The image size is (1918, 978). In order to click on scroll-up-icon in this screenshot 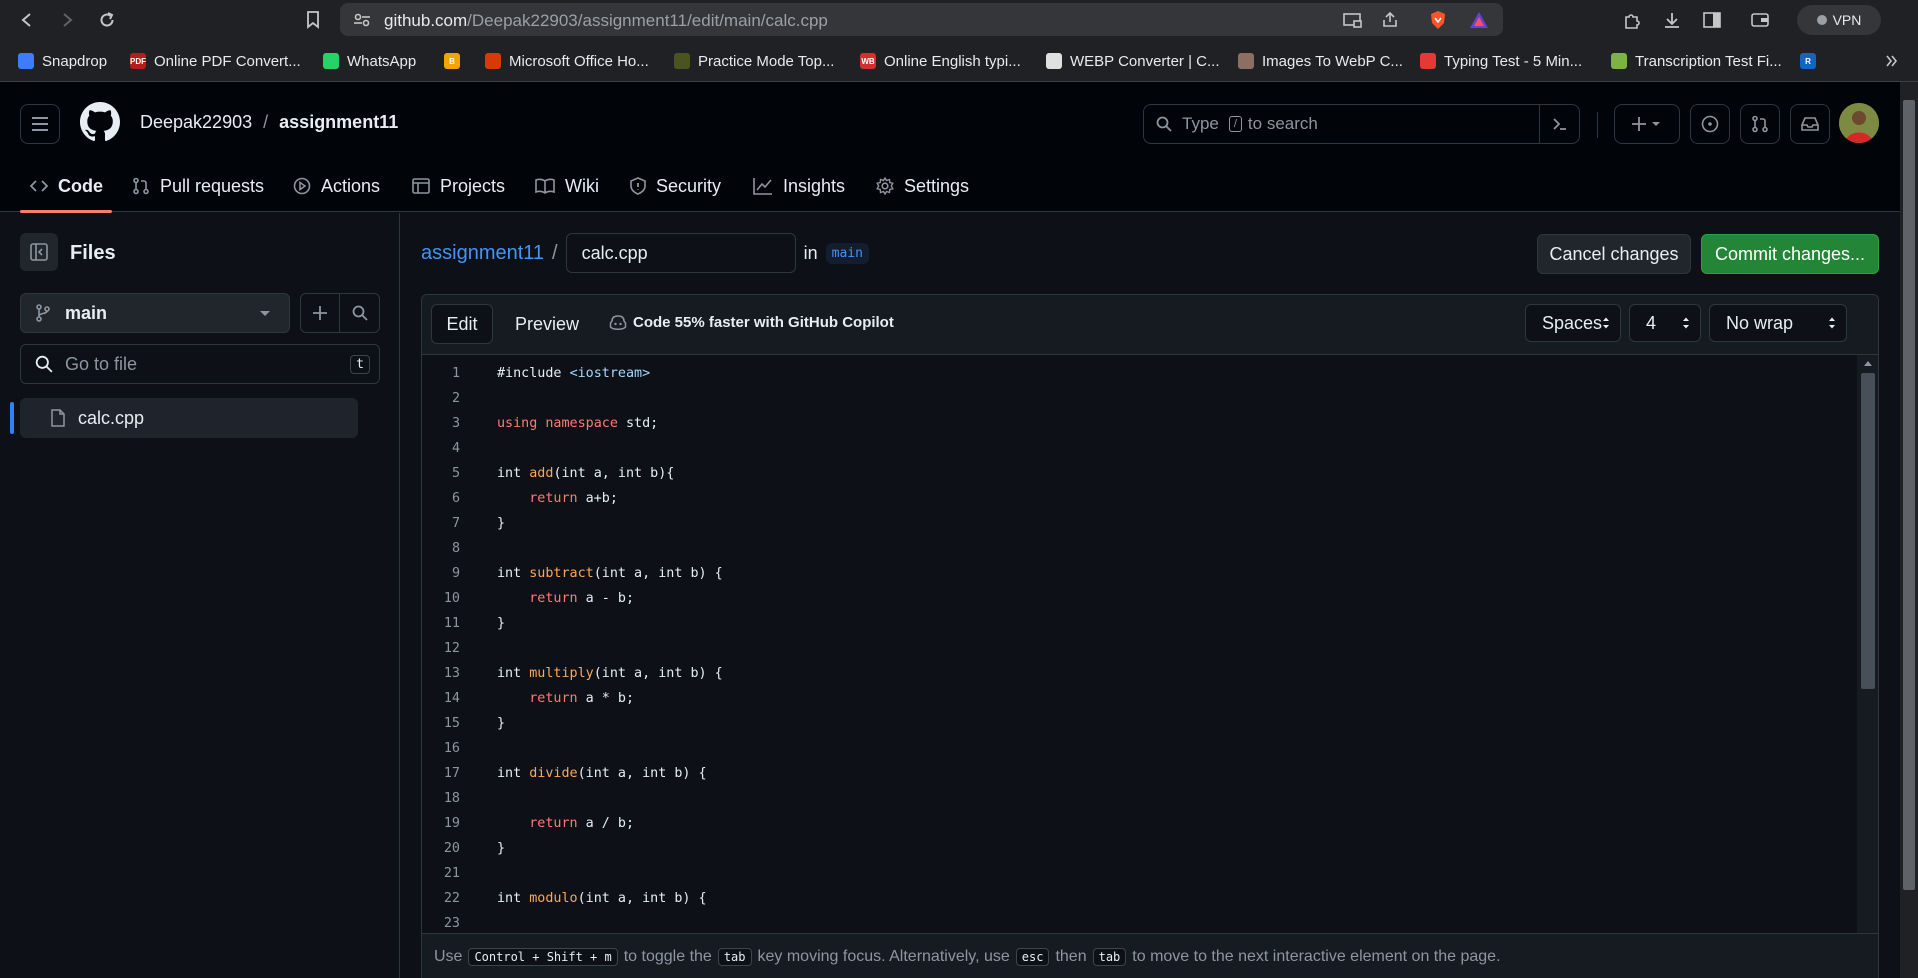, I will do `click(1868, 363)`.